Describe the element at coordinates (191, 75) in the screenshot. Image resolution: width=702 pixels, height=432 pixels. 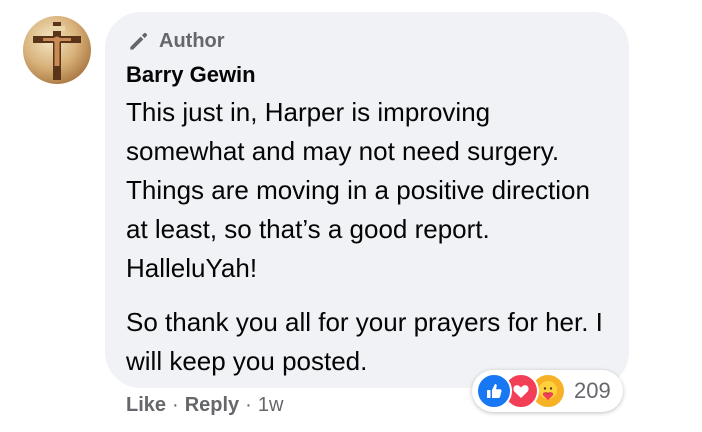
I see `author-name: Barry Gewin` at that location.